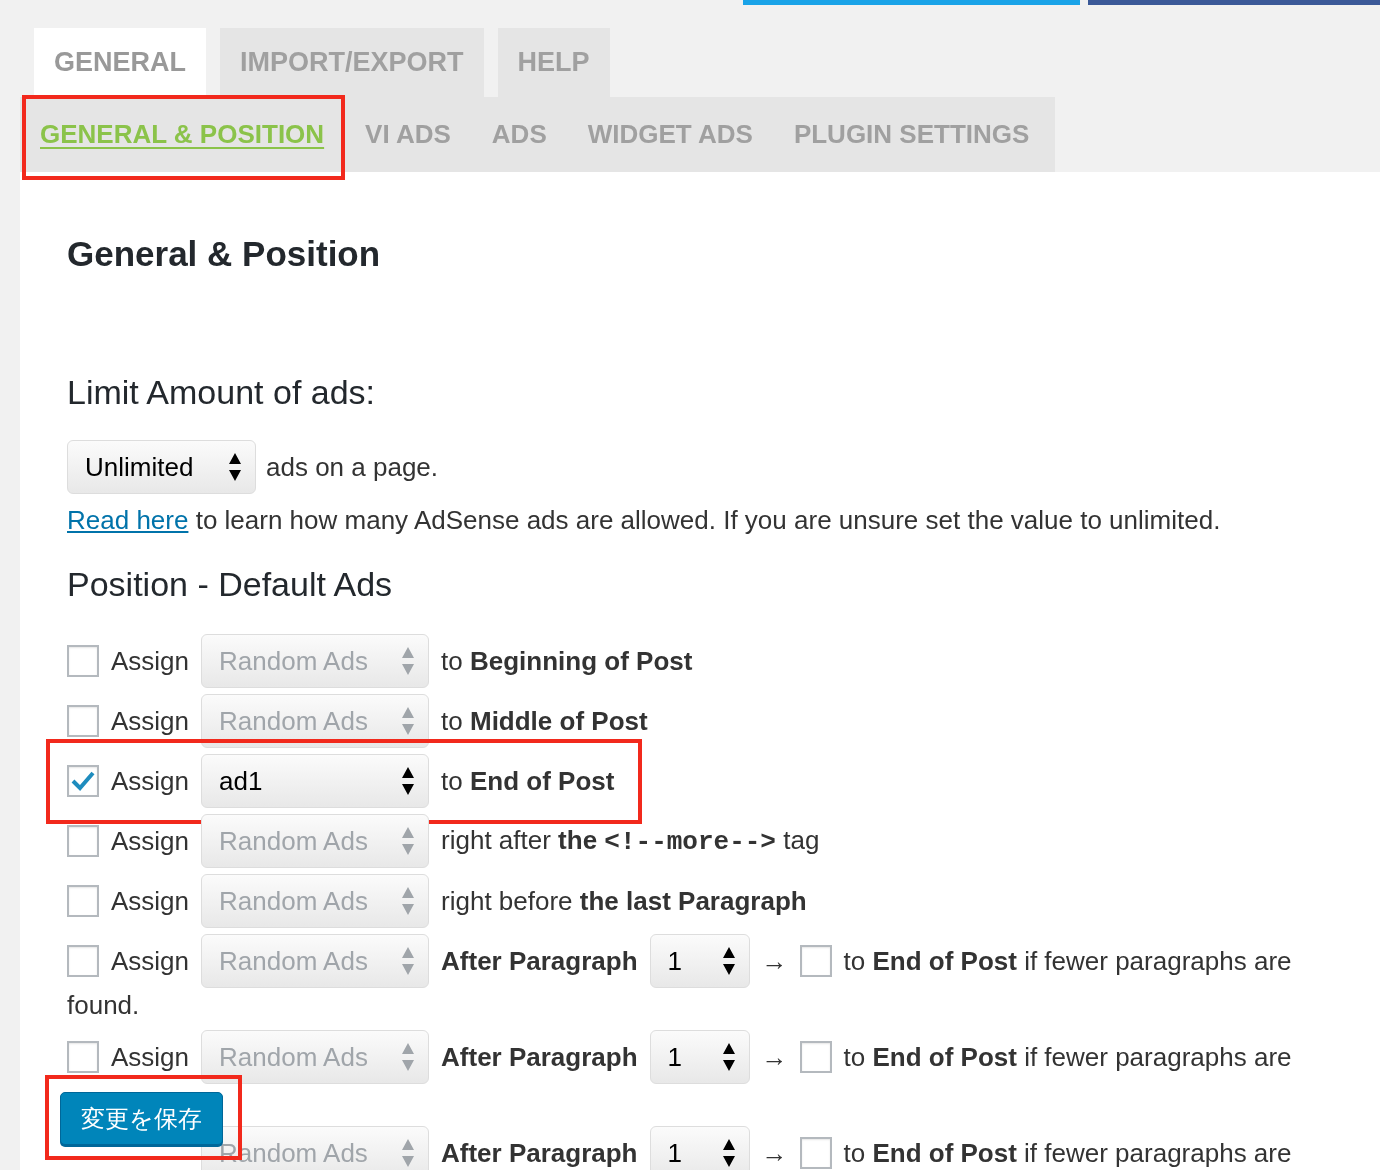 This screenshot has height=1170, width=1380. What do you see at coordinates (141, 1118) in the screenshot?
I see `save-button: 変更を保存` at bounding box center [141, 1118].